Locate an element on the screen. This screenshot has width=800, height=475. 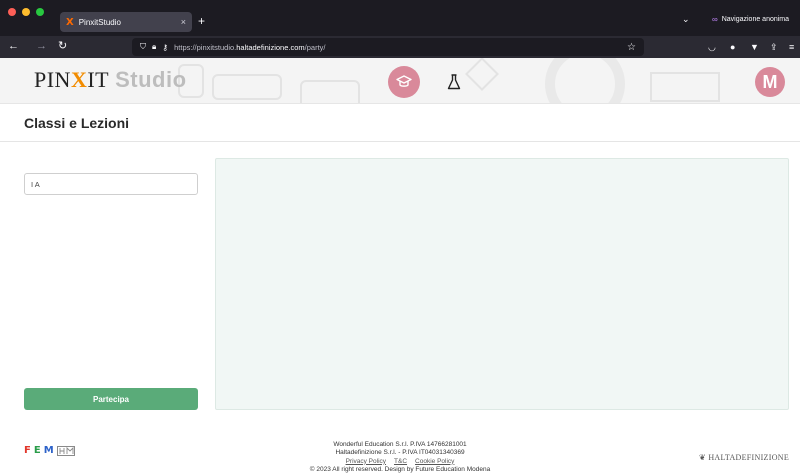
url-path: /party/ is located at coordinates (315, 47).